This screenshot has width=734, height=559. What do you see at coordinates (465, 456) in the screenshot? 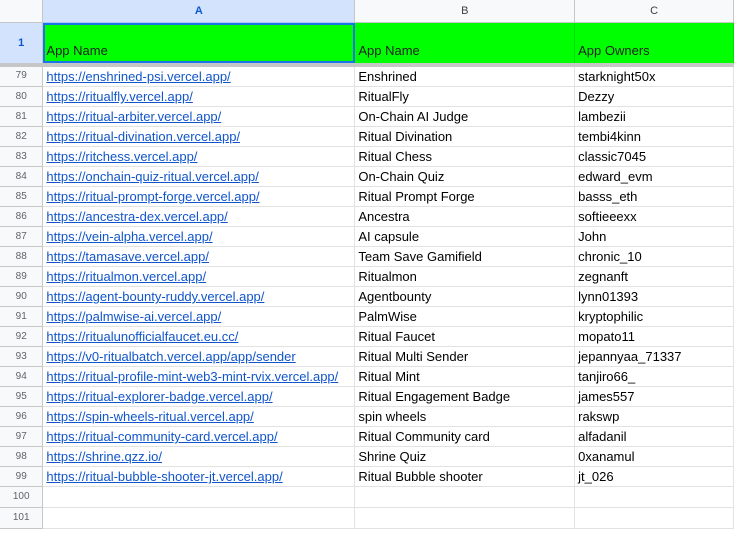
I see `app-name-cell: Shrine Quiz` at bounding box center [465, 456].